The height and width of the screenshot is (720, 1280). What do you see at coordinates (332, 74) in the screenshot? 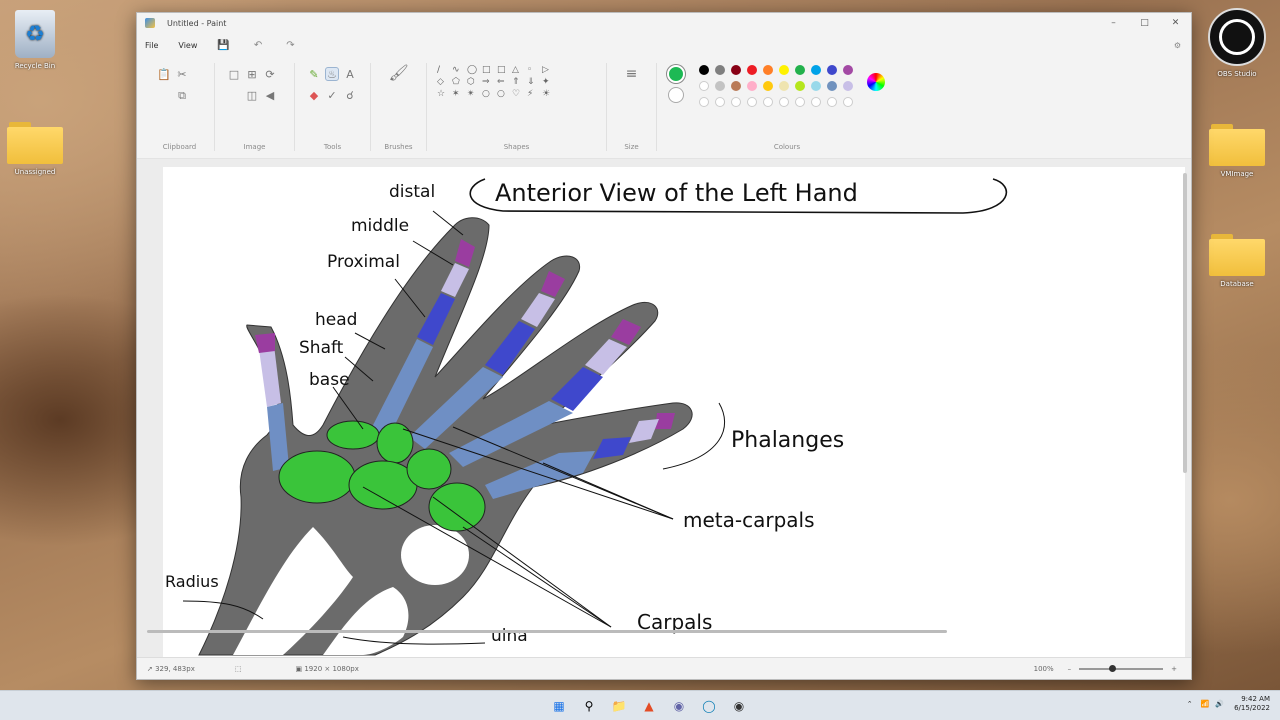
I see `fill-icon: ♨` at bounding box center [332, 74].